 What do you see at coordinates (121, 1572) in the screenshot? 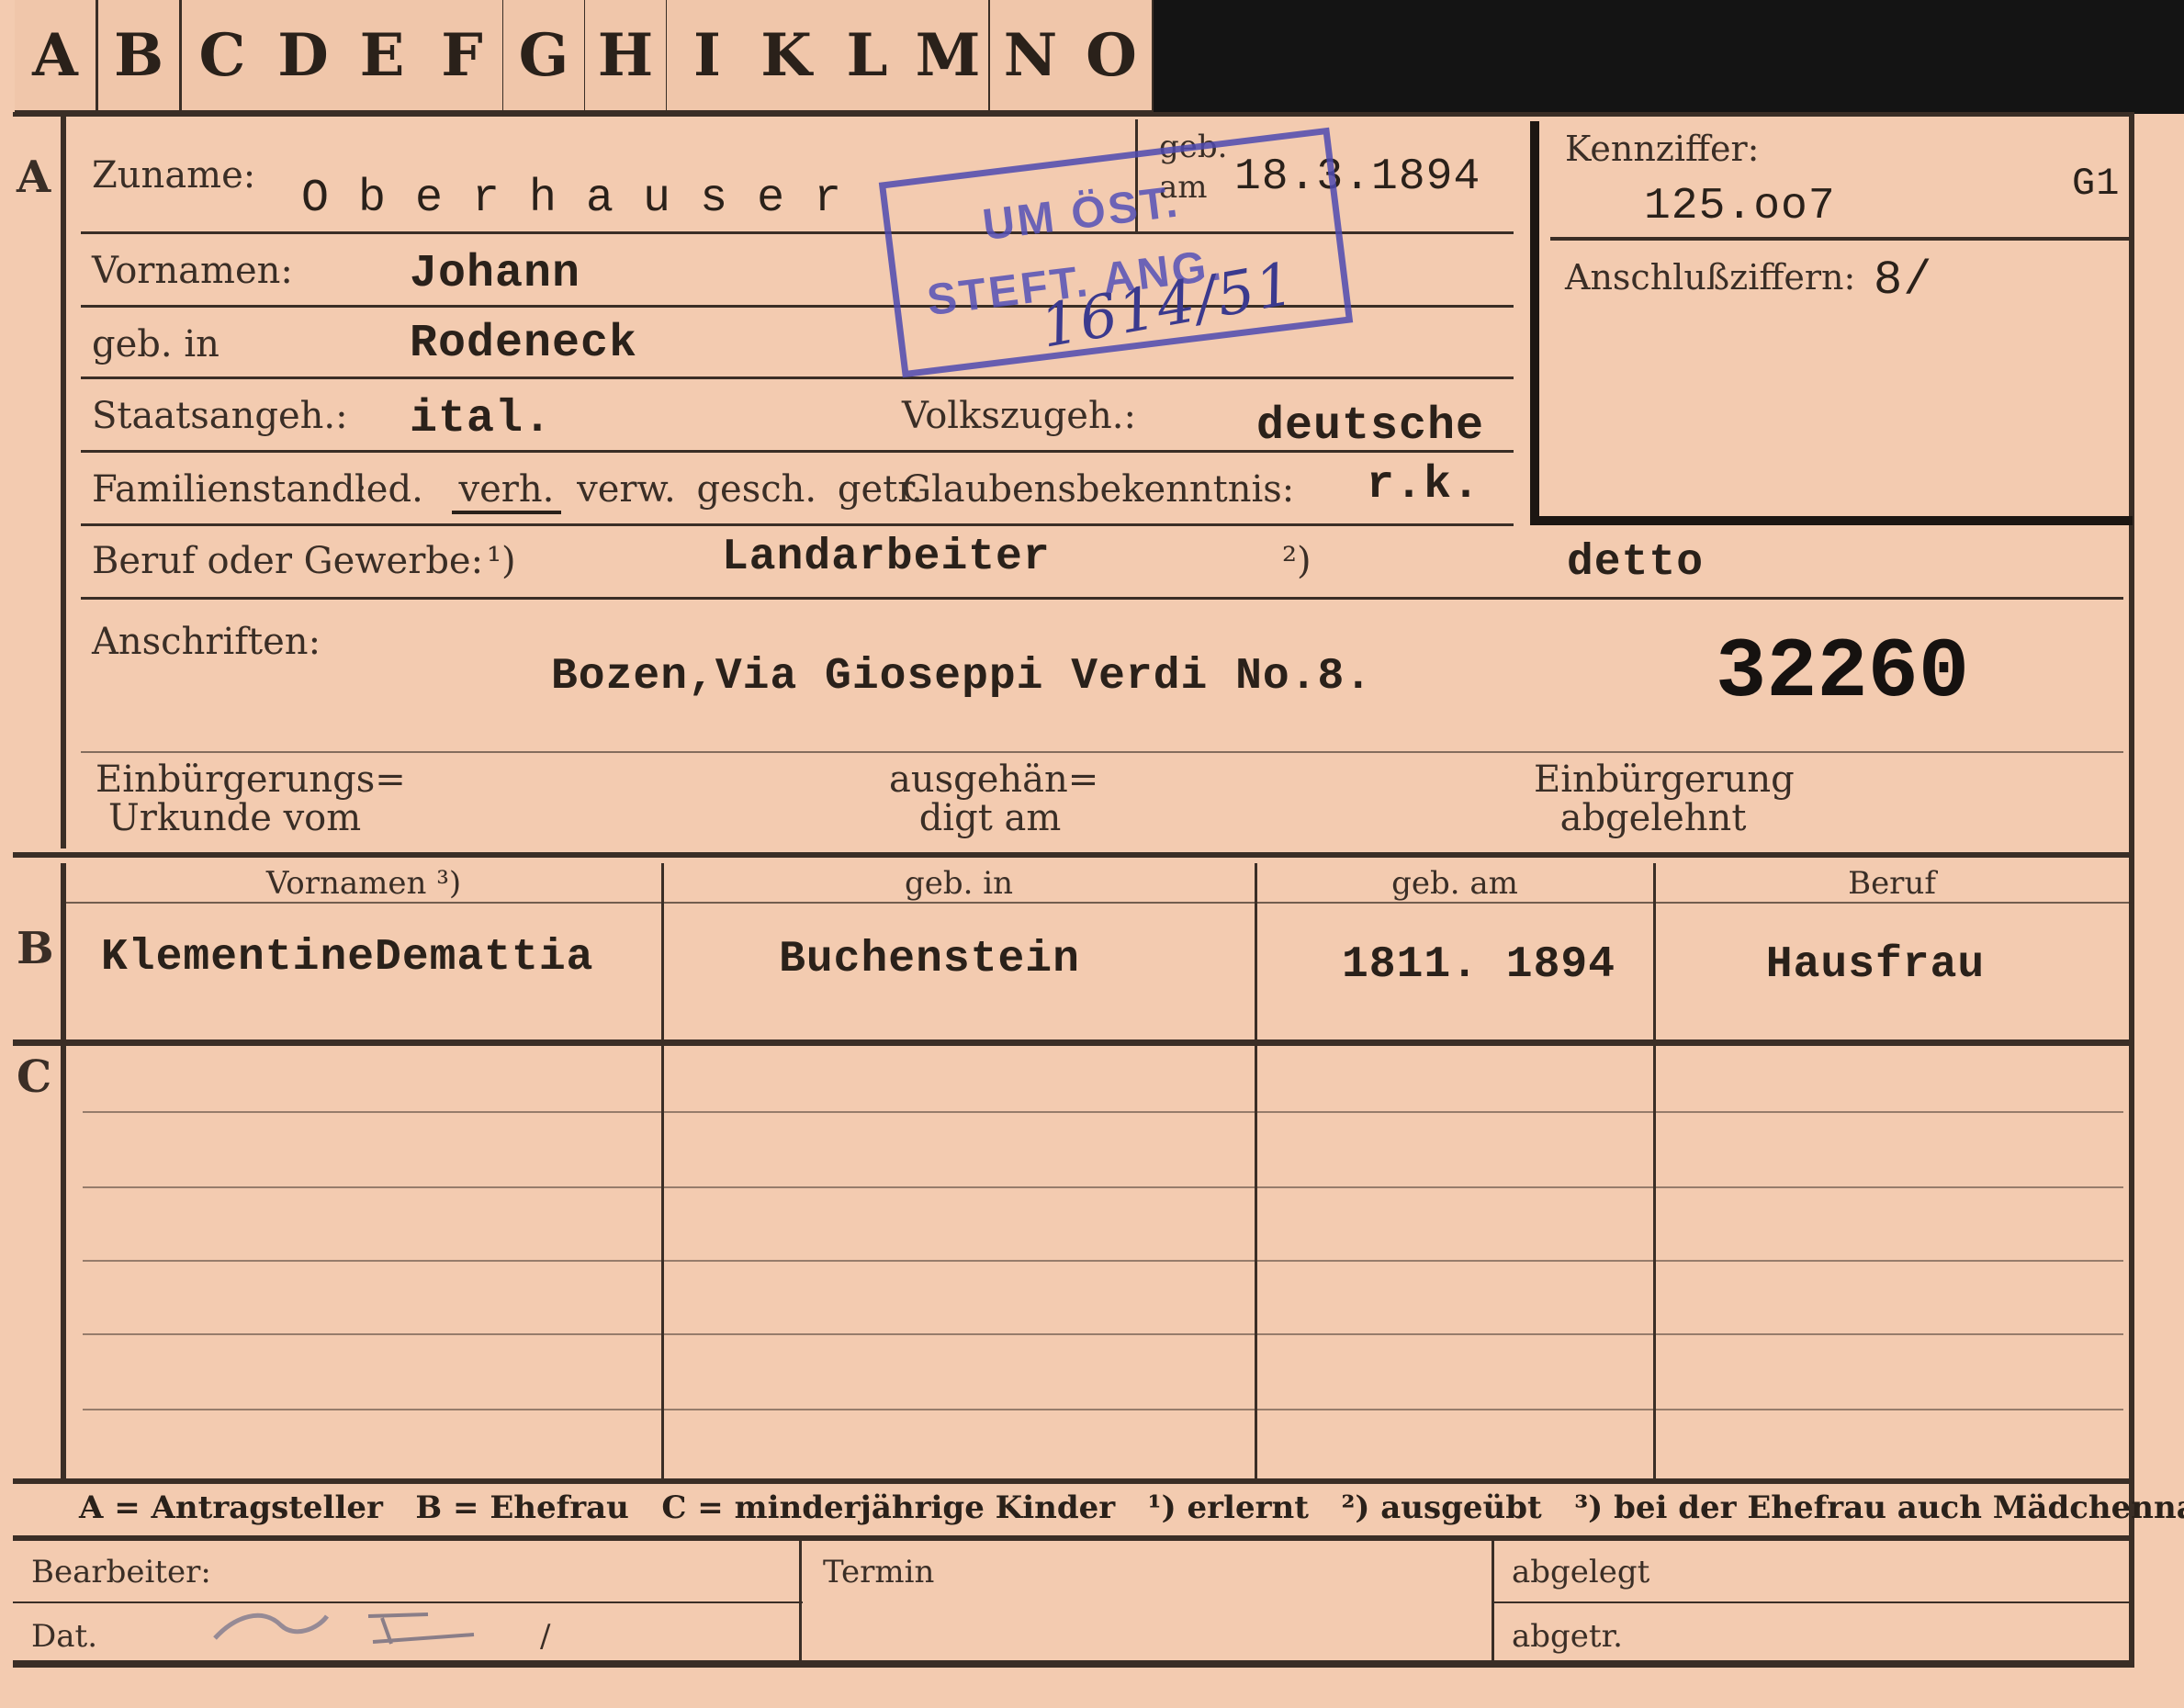
I see `bearbeiter-label: Bearbeiter:` at bounding box center [121, 1572].